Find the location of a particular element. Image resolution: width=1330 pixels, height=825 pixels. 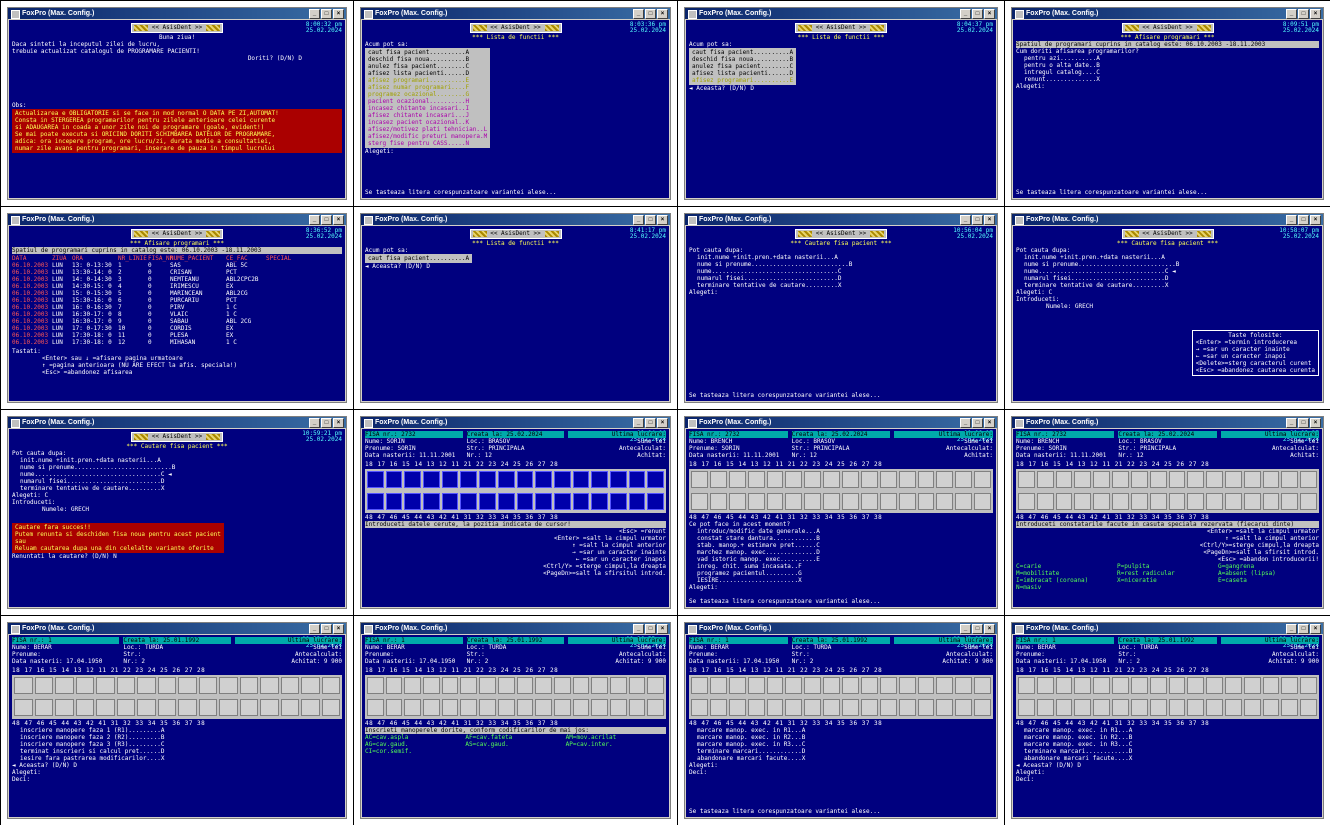

menu-item-e: abandonare marcari facute....X is located at coordinates (1171, 758).